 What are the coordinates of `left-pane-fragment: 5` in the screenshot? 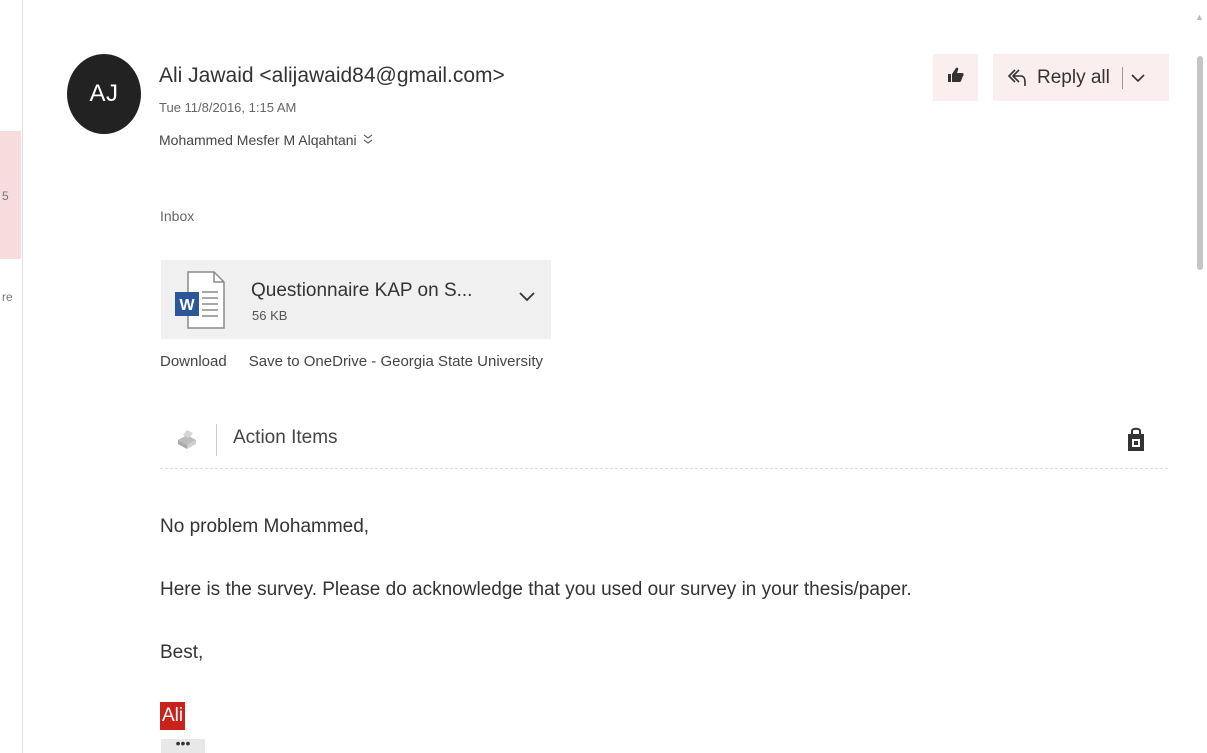 It's located at (5, 196).